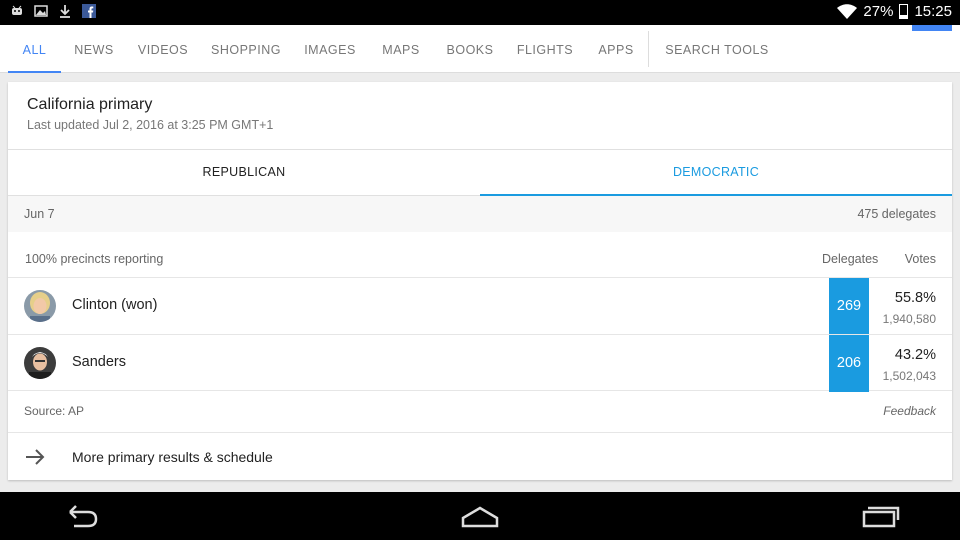  Describe the element at coordinates (480, 306) in the screenshot. I see `candidate-row: Clinton (won) 269 55.8% 1,940,580` at that location.